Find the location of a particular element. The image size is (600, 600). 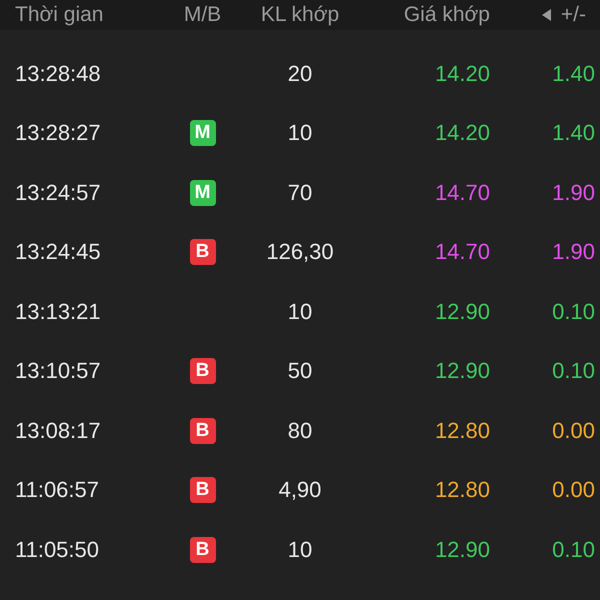

column-header: M/B is located at coordinates (202, 15).